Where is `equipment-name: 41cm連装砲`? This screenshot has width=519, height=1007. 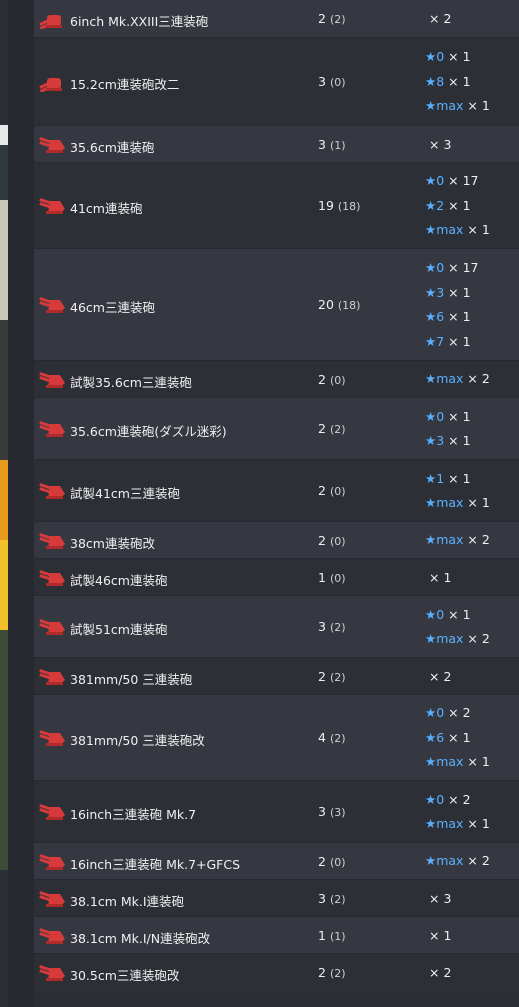 equipment-name: 41cm連装砲 is located at coordinates (106, 208).